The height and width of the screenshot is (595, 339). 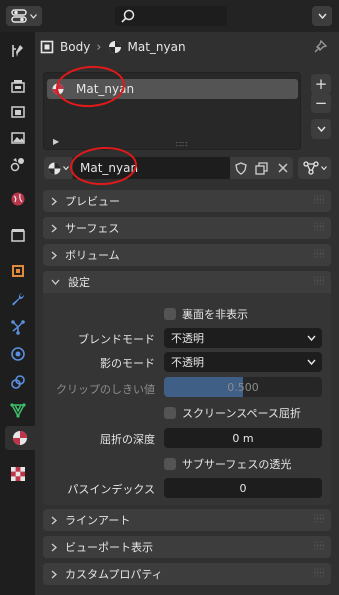 I want to click on tab-particles, so click(x=18, y=327).